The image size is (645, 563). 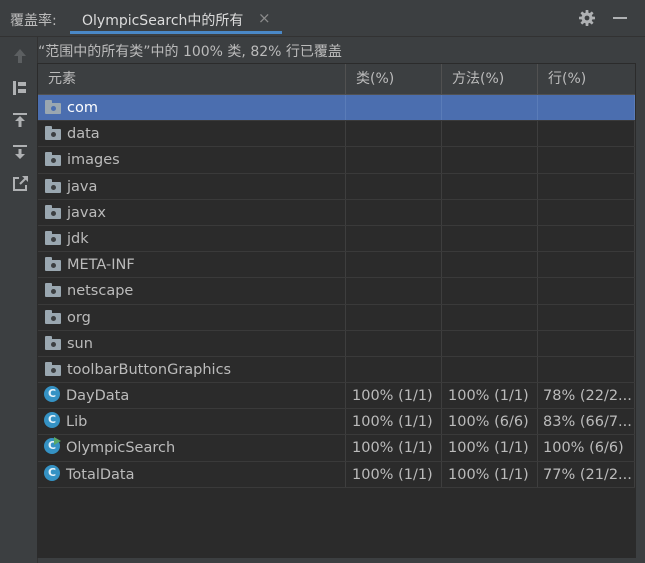 I want to click on element-name: OlympicSearch, so click(x=121, y=448).